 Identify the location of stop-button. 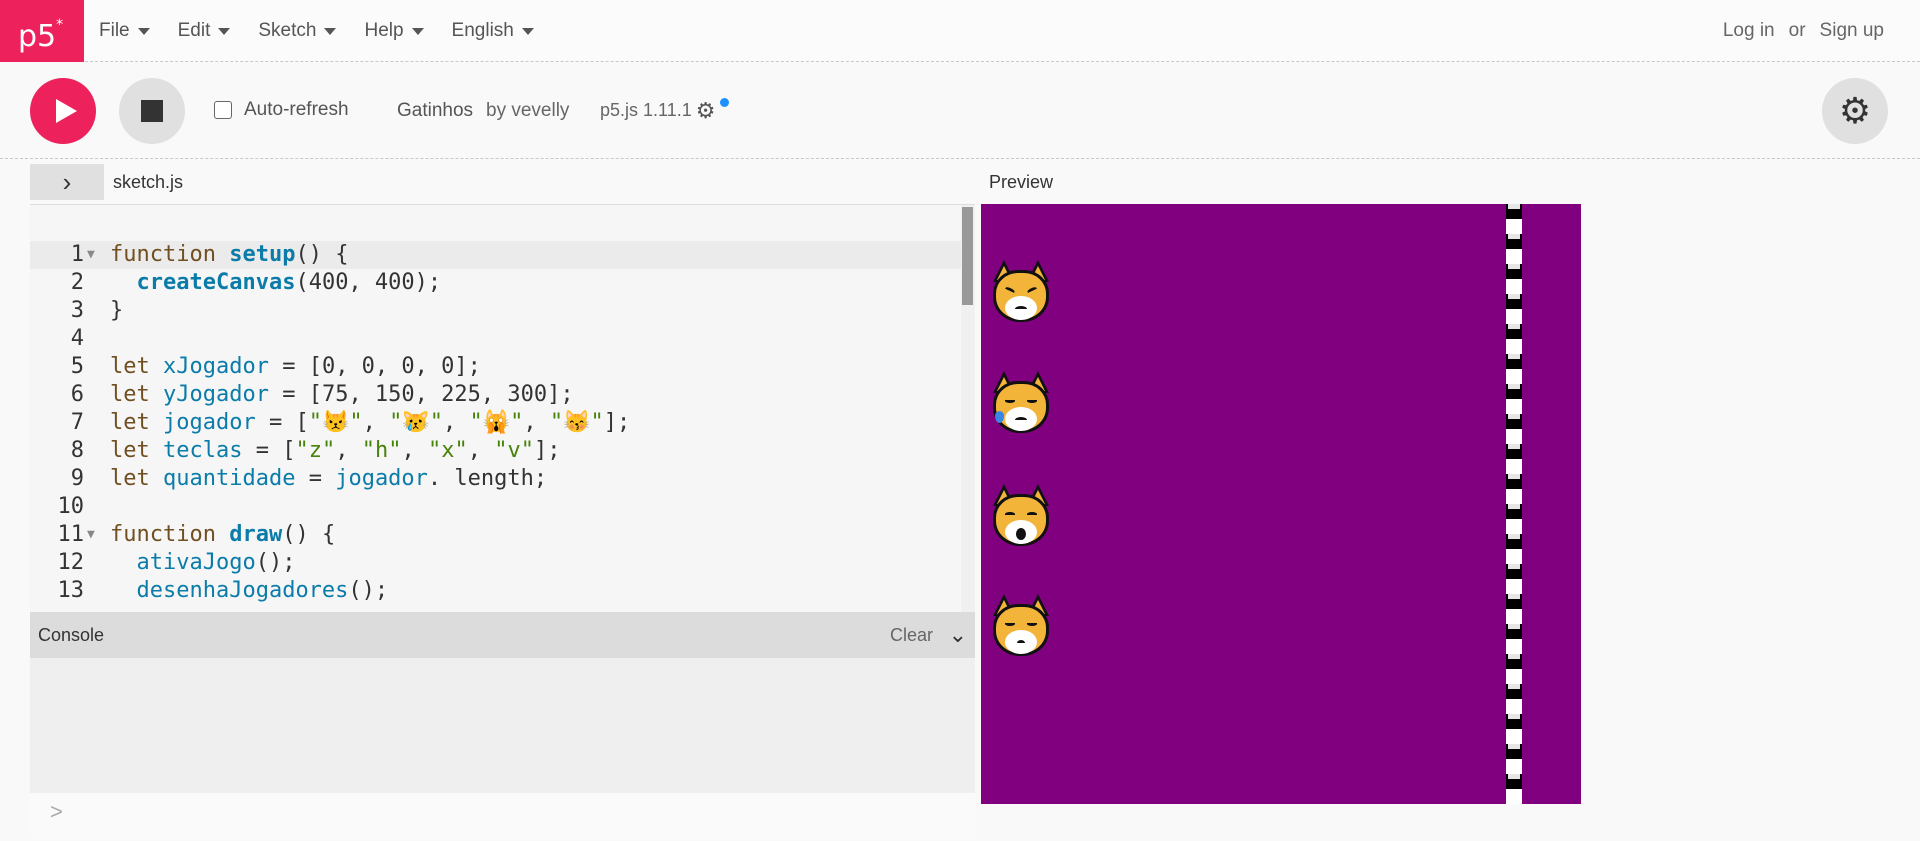
(152, 111).